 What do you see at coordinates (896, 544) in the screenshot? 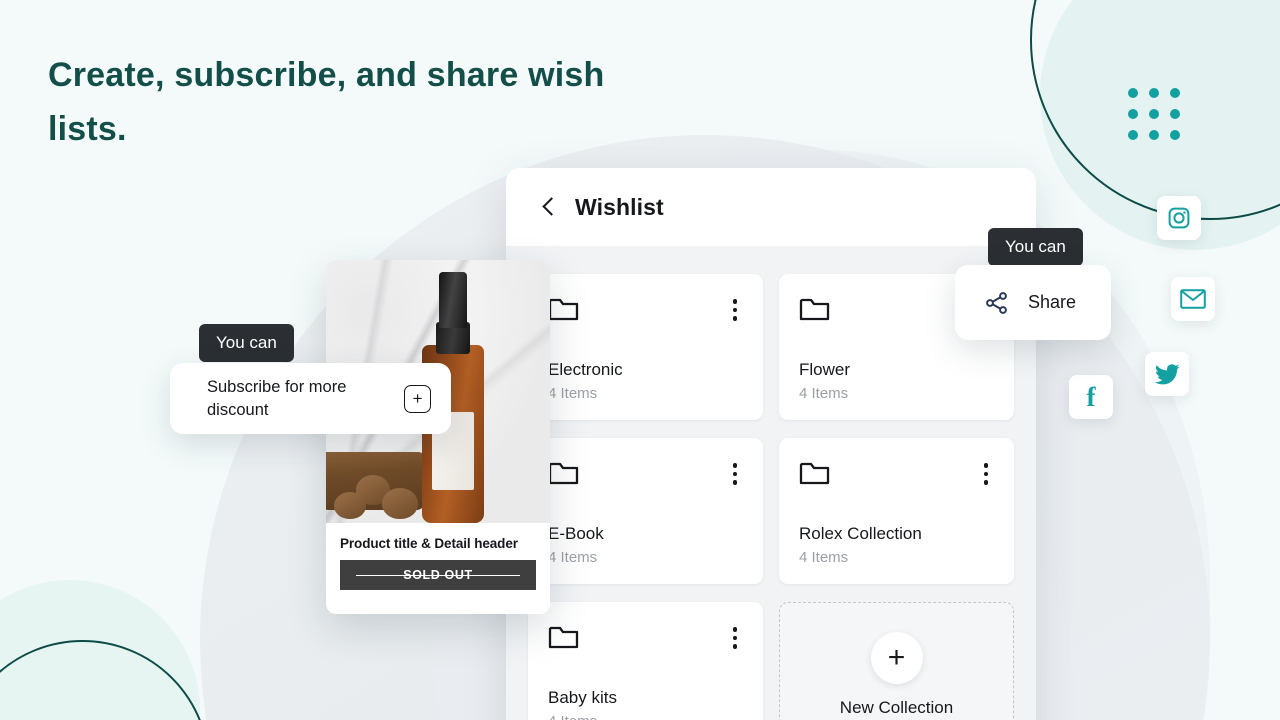
I see `card-text: Rolex Collection 4 Items` at bounding box center [896, 544].